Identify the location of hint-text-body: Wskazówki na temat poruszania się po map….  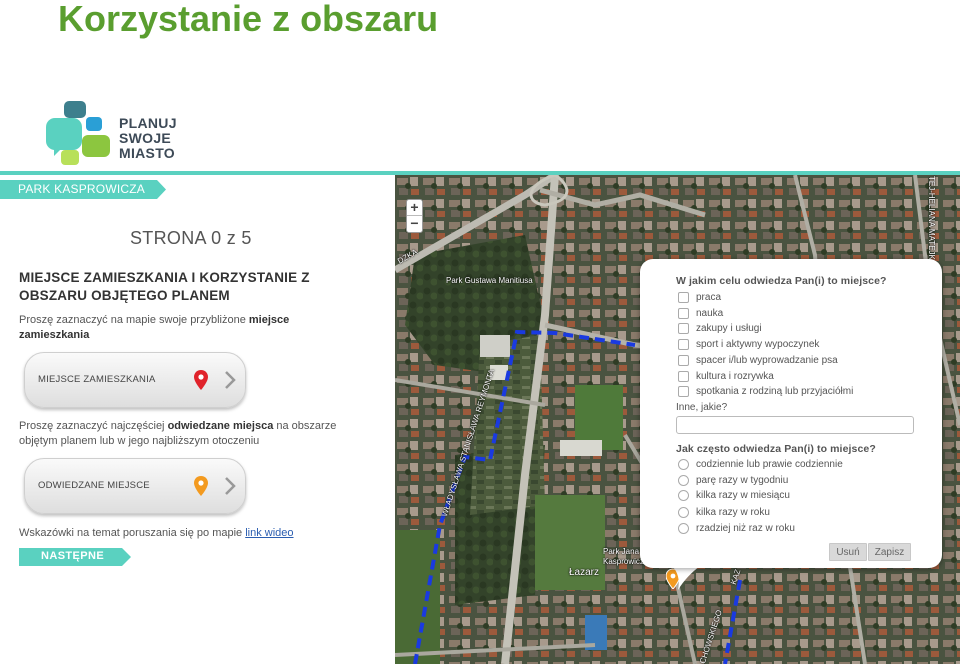
(132, 533).